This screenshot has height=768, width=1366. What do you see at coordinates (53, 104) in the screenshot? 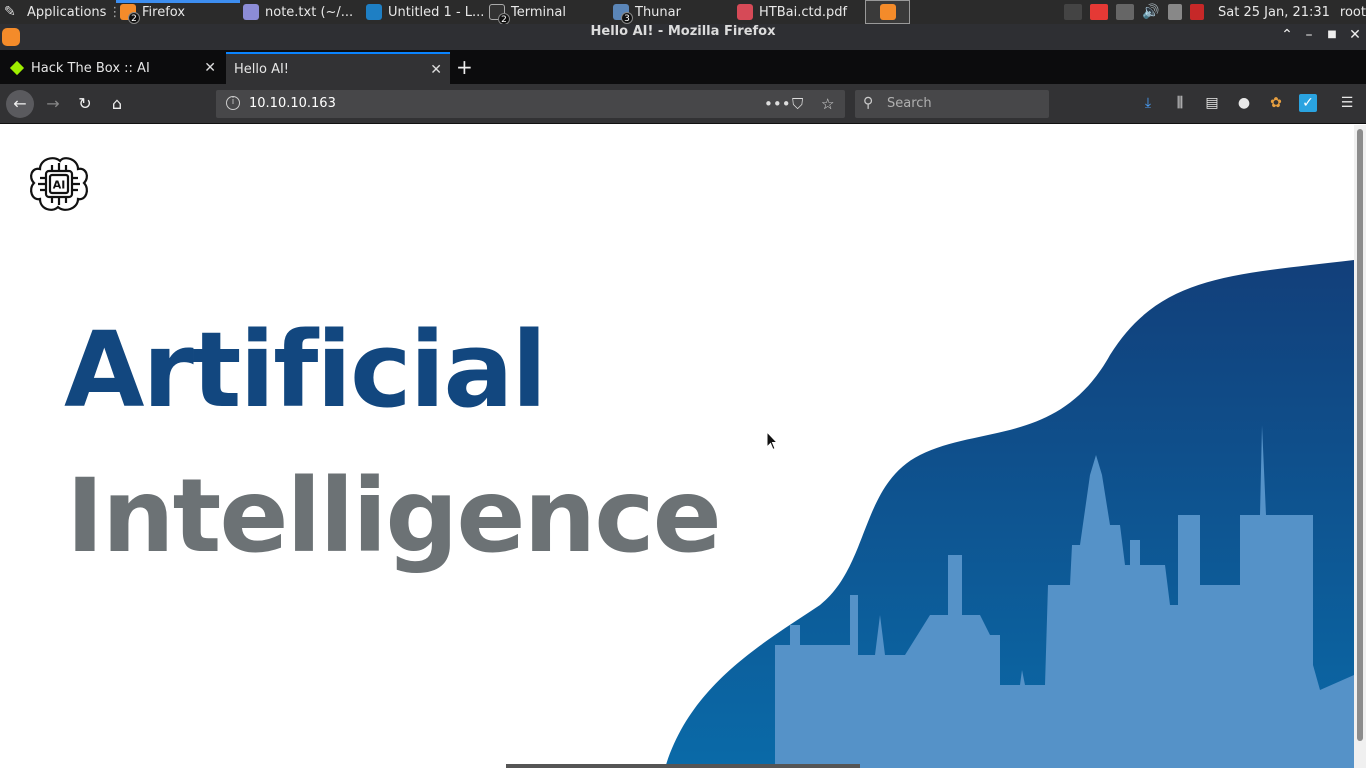
I see `forward-button: →` at bounding box center [53, 104].